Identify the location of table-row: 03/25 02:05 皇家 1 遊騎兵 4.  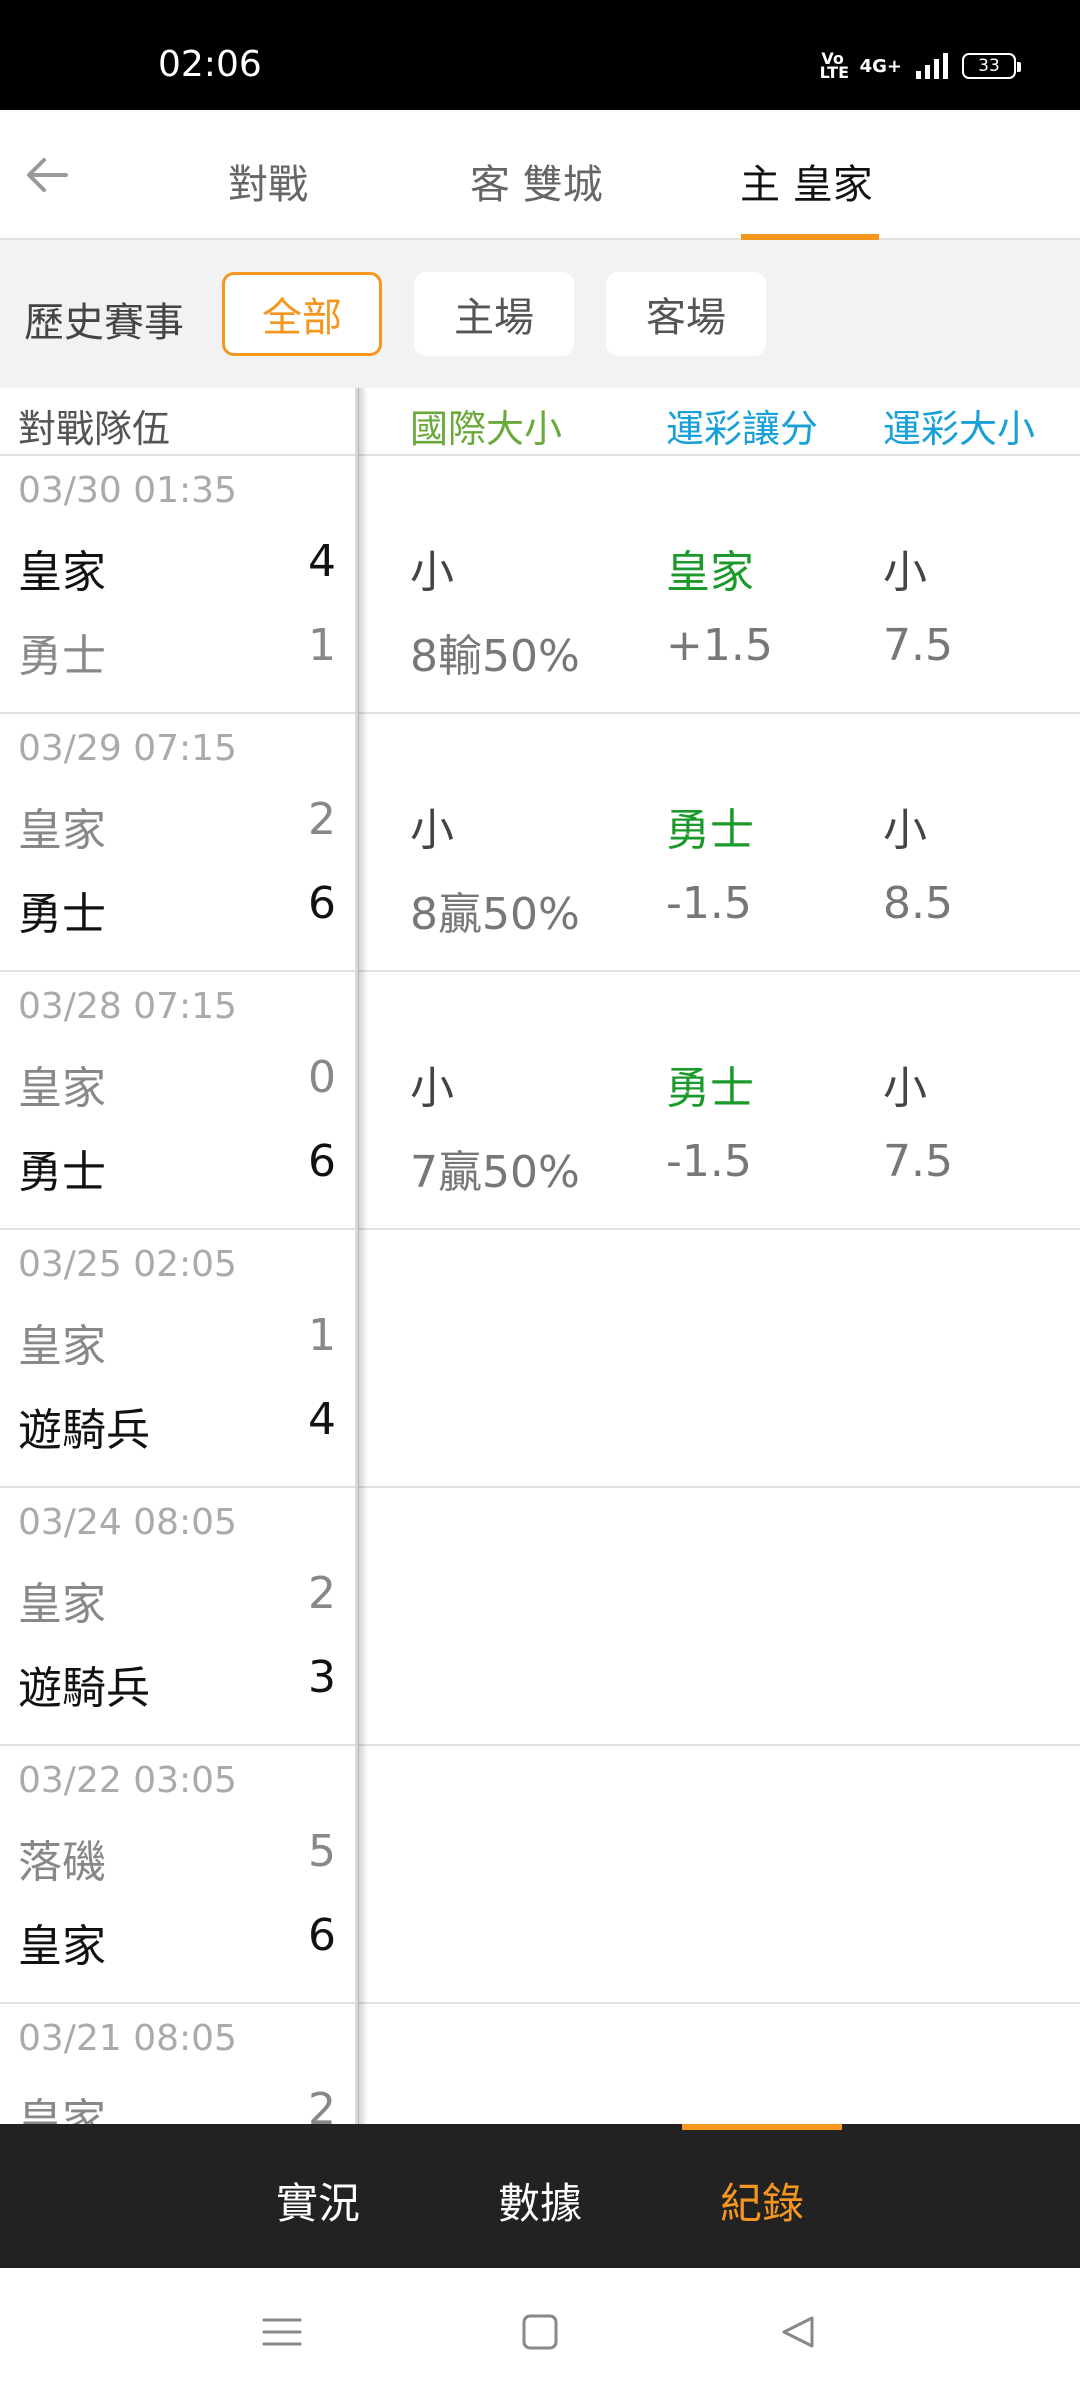
(540, 1359).